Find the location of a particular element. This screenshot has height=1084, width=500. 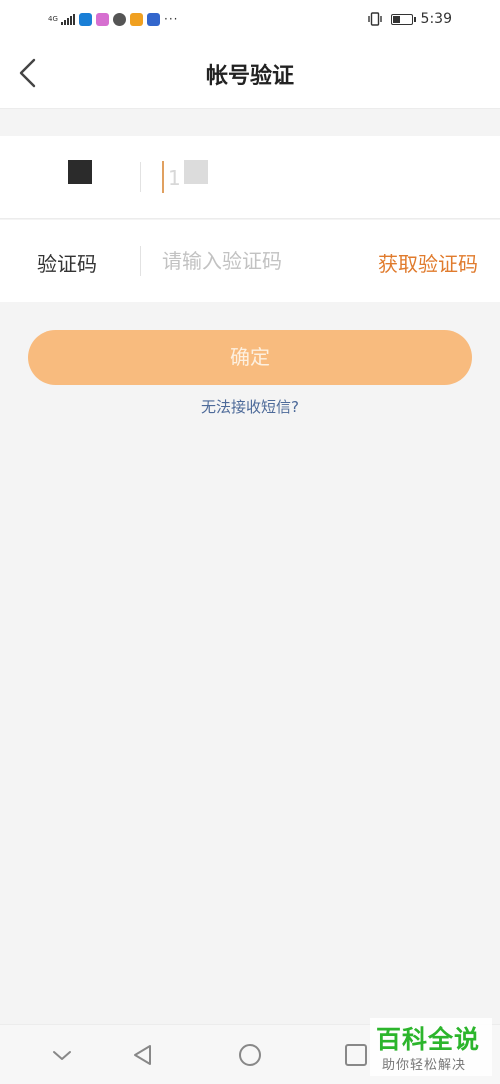

back-icon is located at coordinates (143, 1055).